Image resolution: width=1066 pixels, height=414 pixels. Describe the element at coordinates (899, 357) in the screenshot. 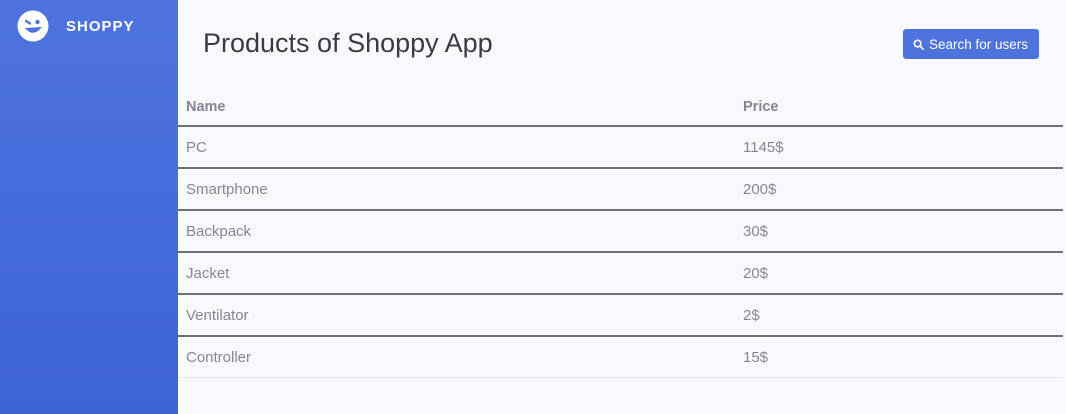

I see `product-price-cell: 15$` at that location.